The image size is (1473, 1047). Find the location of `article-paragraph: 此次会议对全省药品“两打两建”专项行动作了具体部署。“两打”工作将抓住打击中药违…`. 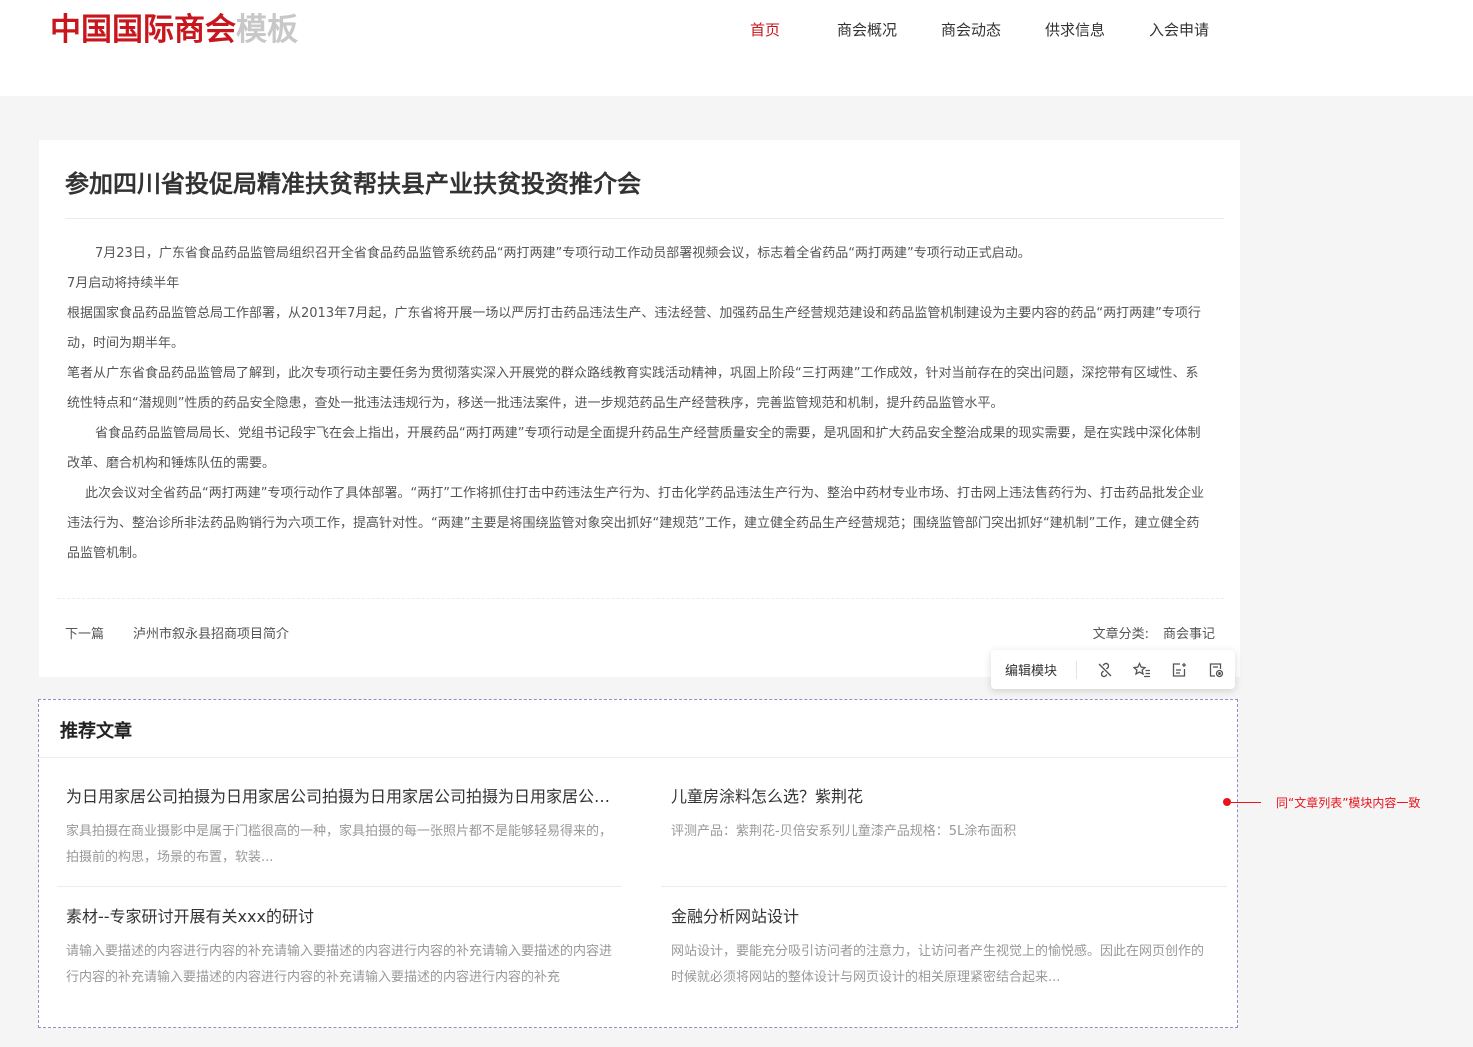

article-paragraph: 此次会议对全省药品“两打两建”专项行动作了具体部署。“两打”工作将抓住打击中药违… is located at coordinates (635, 523).